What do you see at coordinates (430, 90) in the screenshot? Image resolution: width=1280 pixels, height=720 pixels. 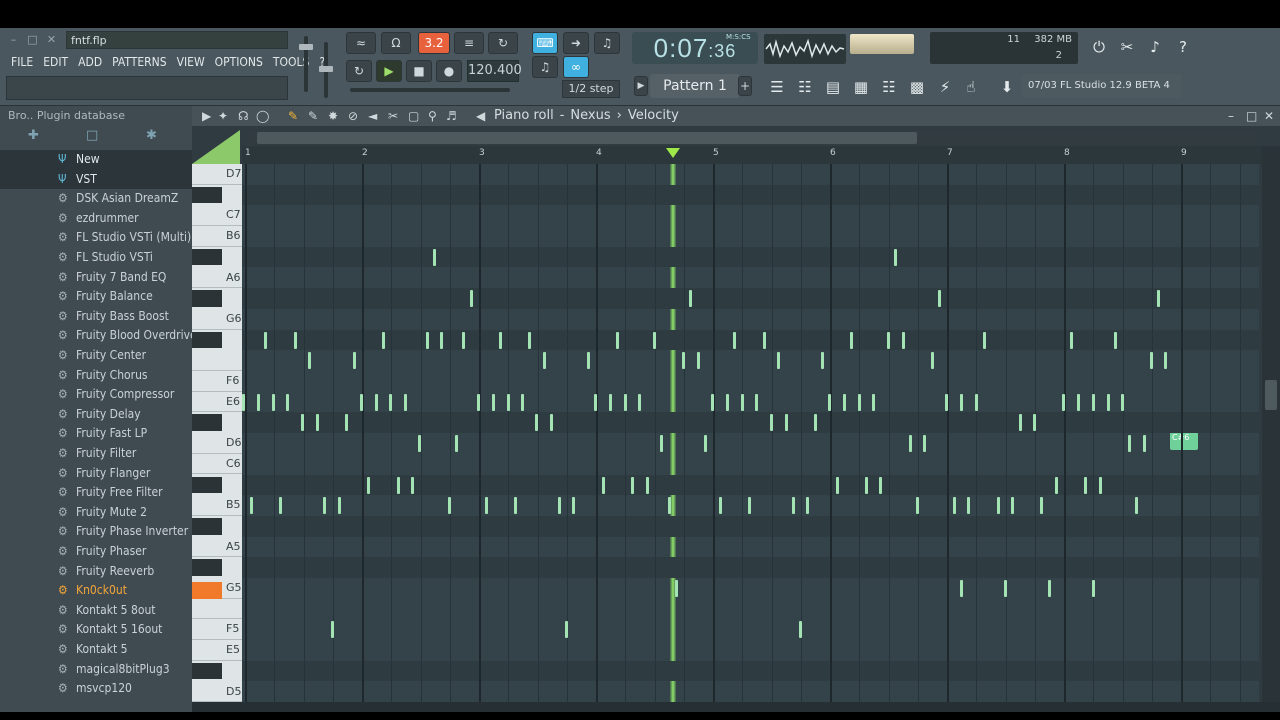 I see `main-pitch-slider` at bounding box center [430, 90].